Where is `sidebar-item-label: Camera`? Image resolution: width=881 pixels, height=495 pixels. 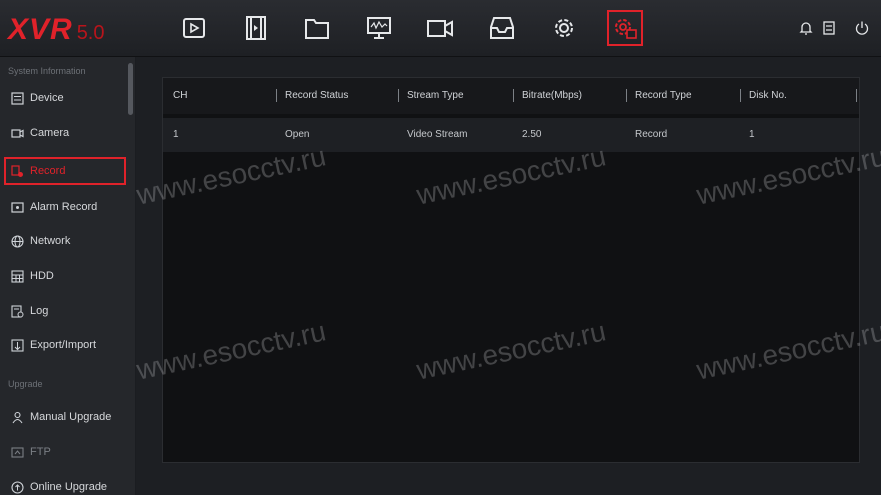 sidebar-item-label: Camera is located at coordinates (50, 133).